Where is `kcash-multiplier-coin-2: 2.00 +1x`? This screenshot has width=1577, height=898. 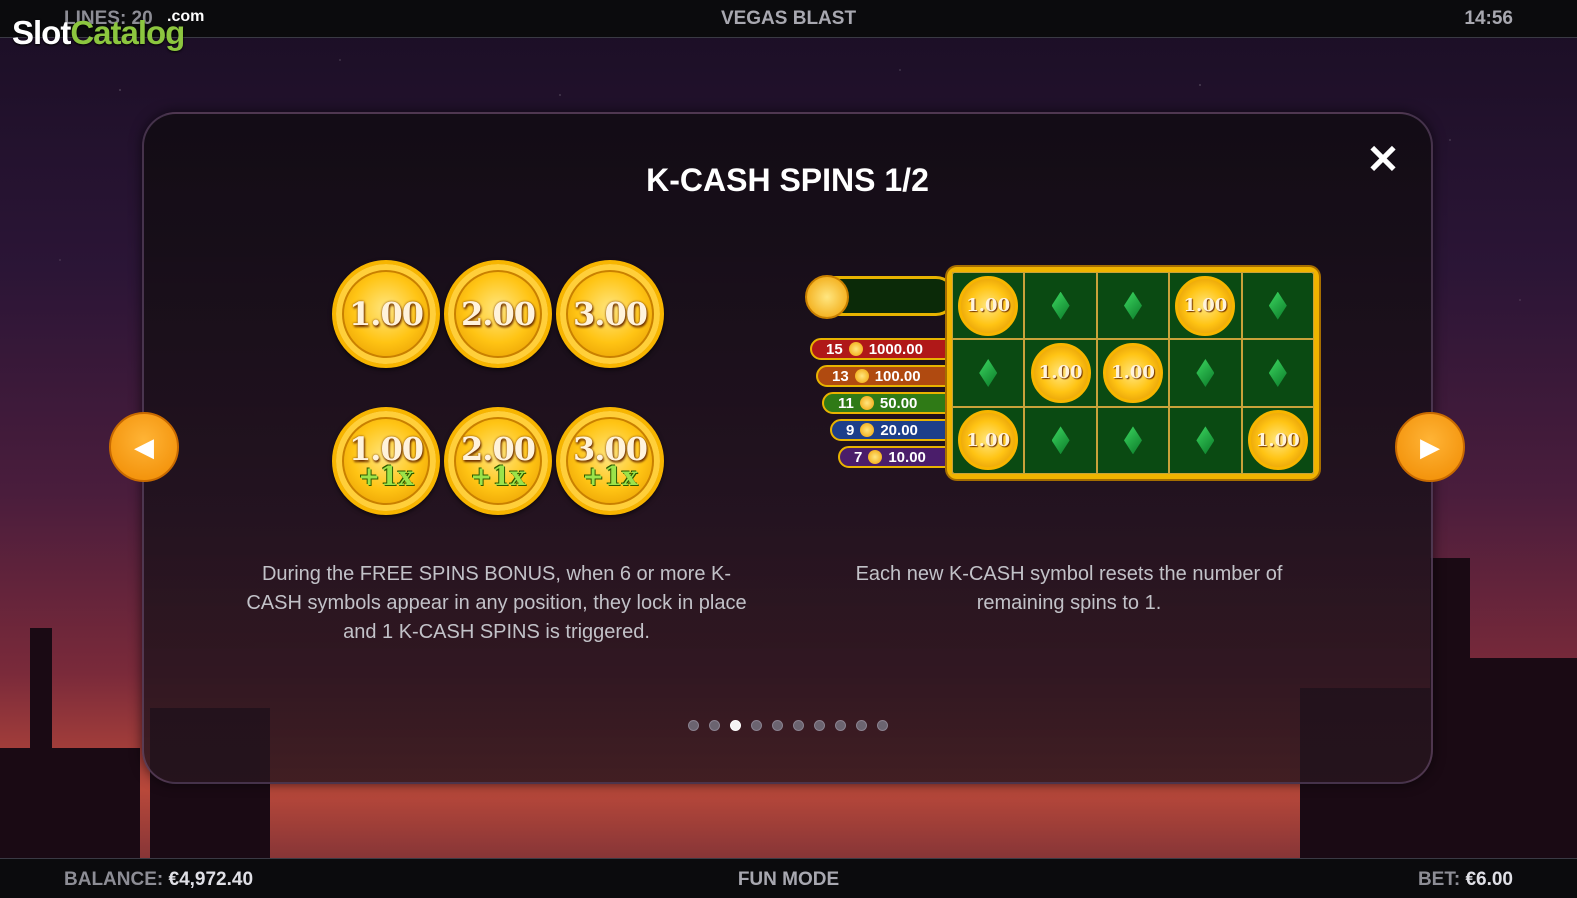
kcash-multiplier-coin-2: 2.00 +1x is located at coordinates (498, 461).